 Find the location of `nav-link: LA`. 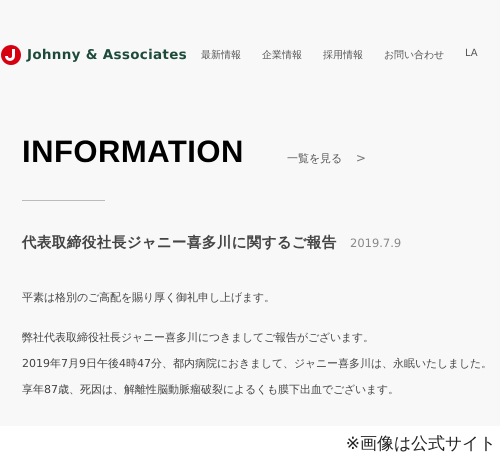

nav-link: LA is located at coordinates (471, 55).